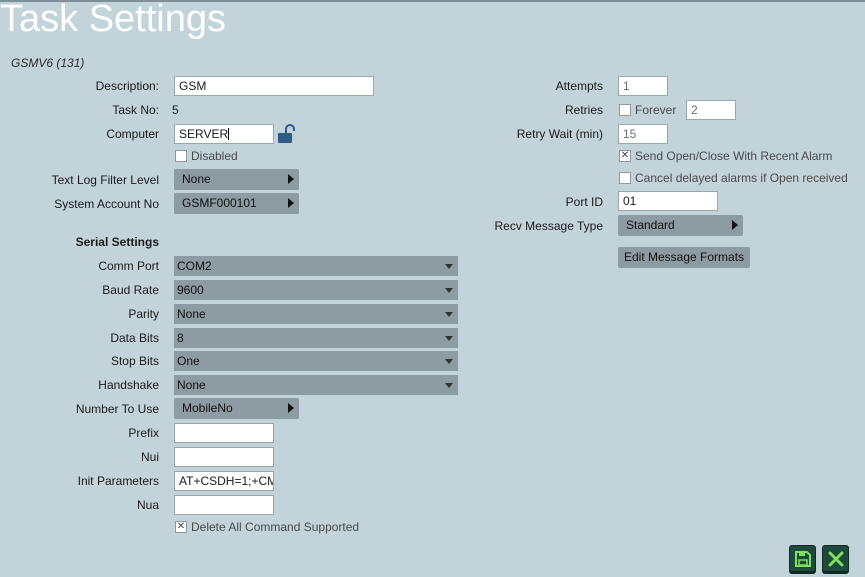 The image size is (865, 577). I want to click on forever-label: Forever, so click(656, 110).